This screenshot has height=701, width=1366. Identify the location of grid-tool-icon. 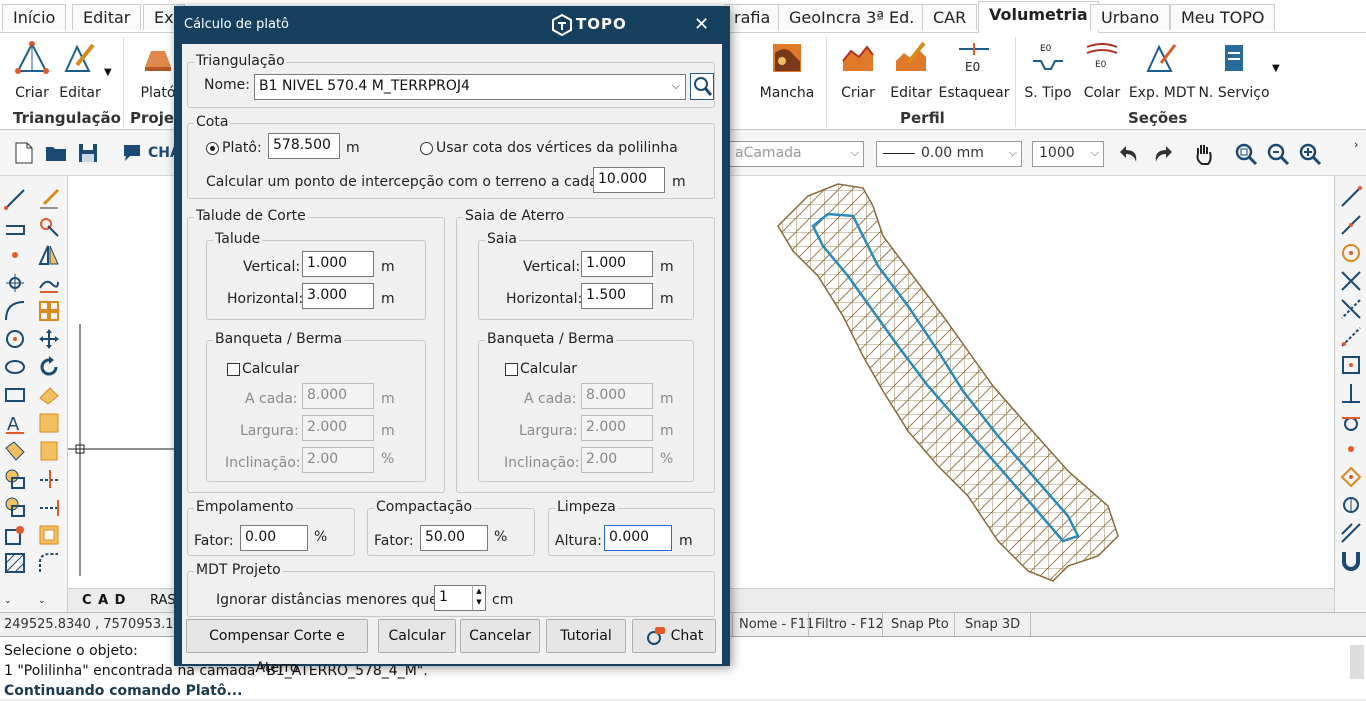
(49, 311).